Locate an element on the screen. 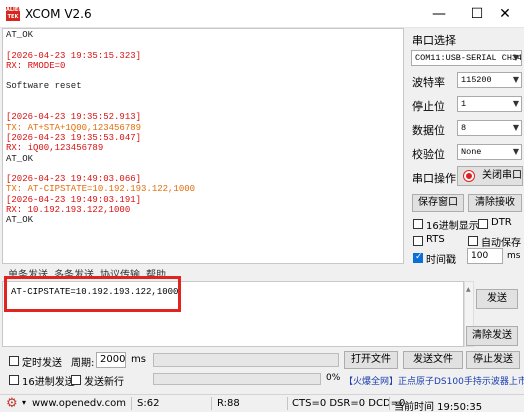  timestamp-unit: ms is located at coordinates (514, 256).